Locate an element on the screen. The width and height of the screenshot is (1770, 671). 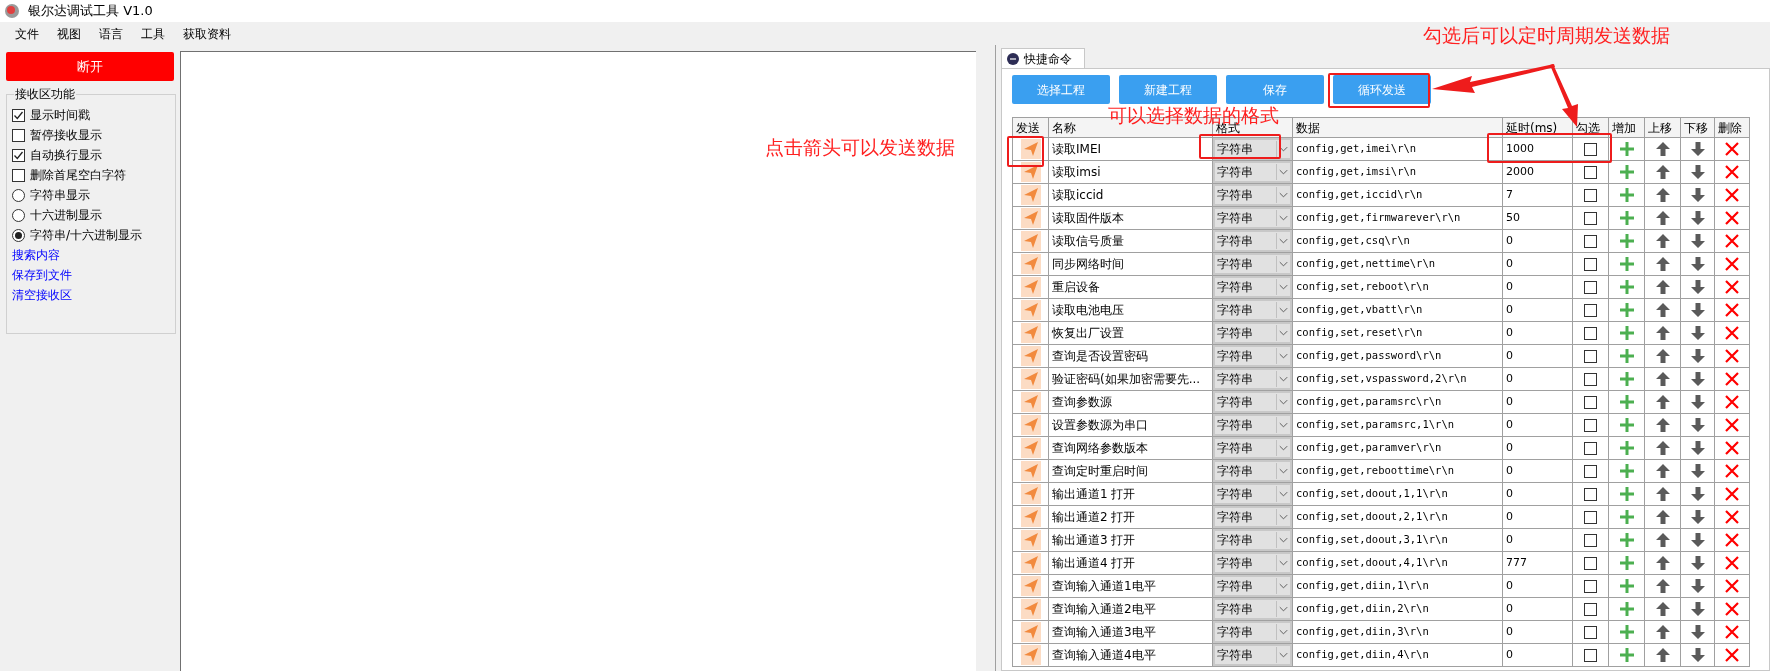
menu-item: 语言 is located at coordinates (111, 33).